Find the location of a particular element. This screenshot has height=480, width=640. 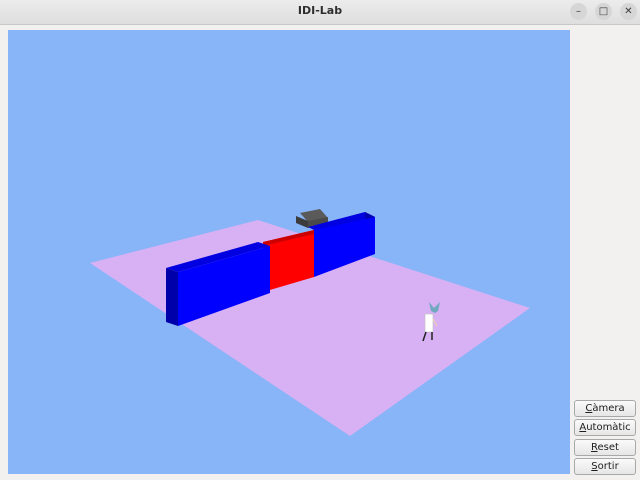

minimize-icon: – is located at coordinates (578, 11).